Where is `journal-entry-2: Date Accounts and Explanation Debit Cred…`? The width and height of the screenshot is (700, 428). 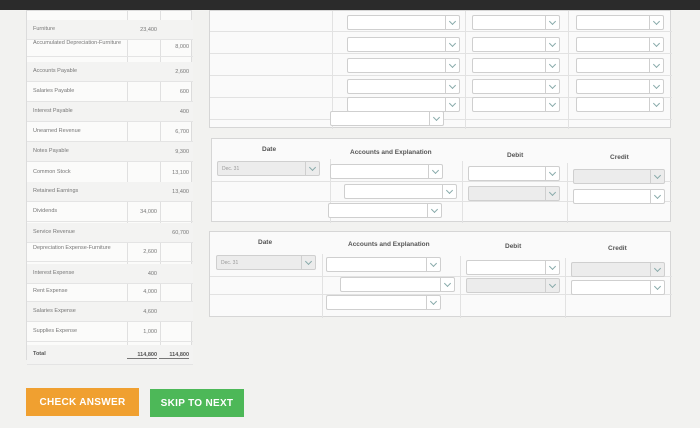 journal-entry-2: Date Accounts and Explanation Debit Cred… is located at coordinates (440, 274).